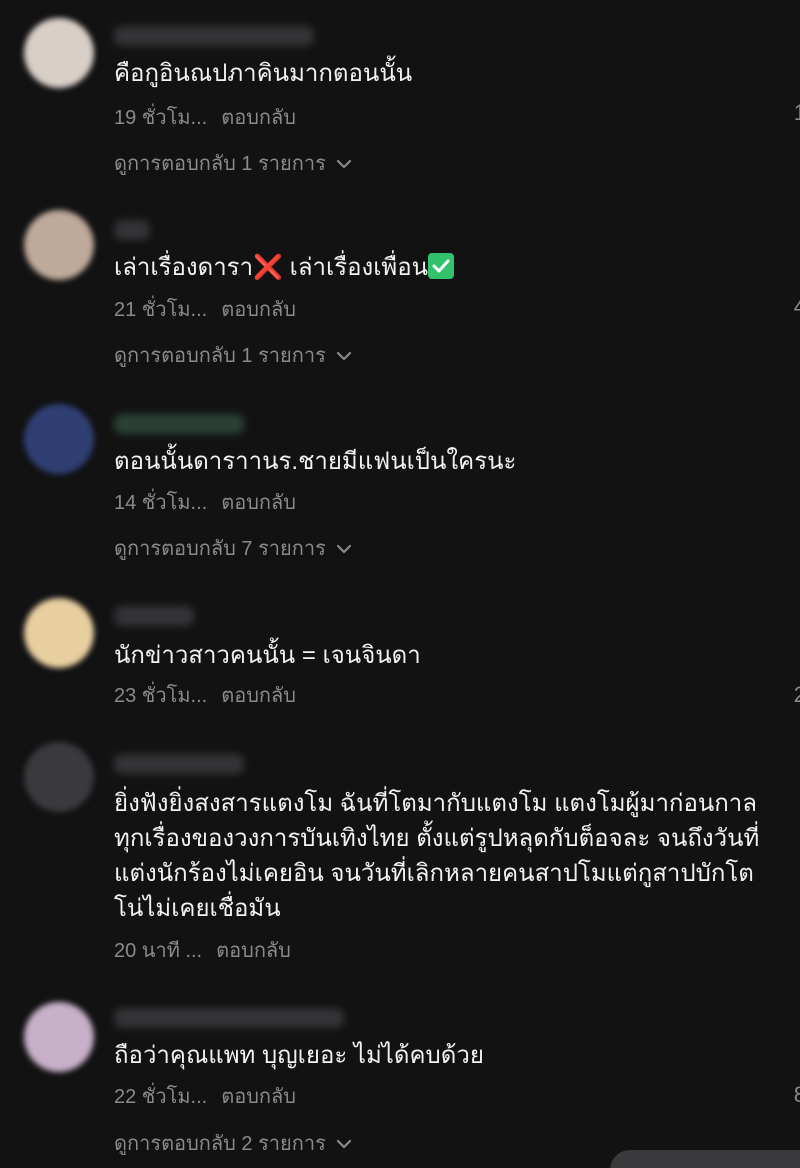 The height and width of the screenshot is (1168, 800). What do you see at coordinates (267, 655) in the screenshot?
I see `comment-text: นักข่าวสาวคนนั้น = เจนจินดา` at bounding box center [267, 655].